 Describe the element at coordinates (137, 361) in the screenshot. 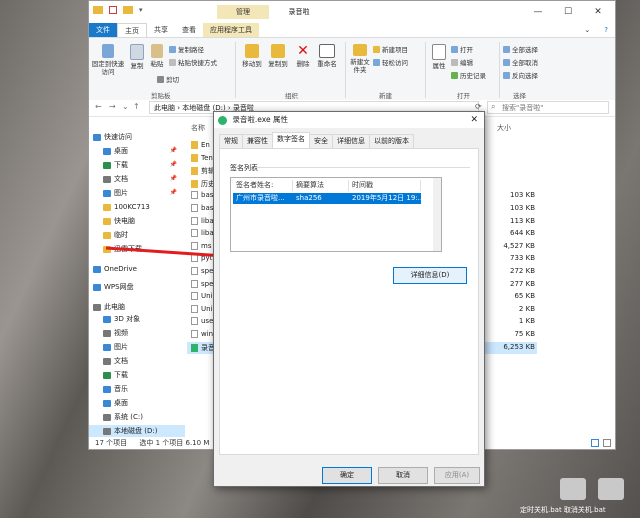

I see `sidebar-item: 文档` at that location.